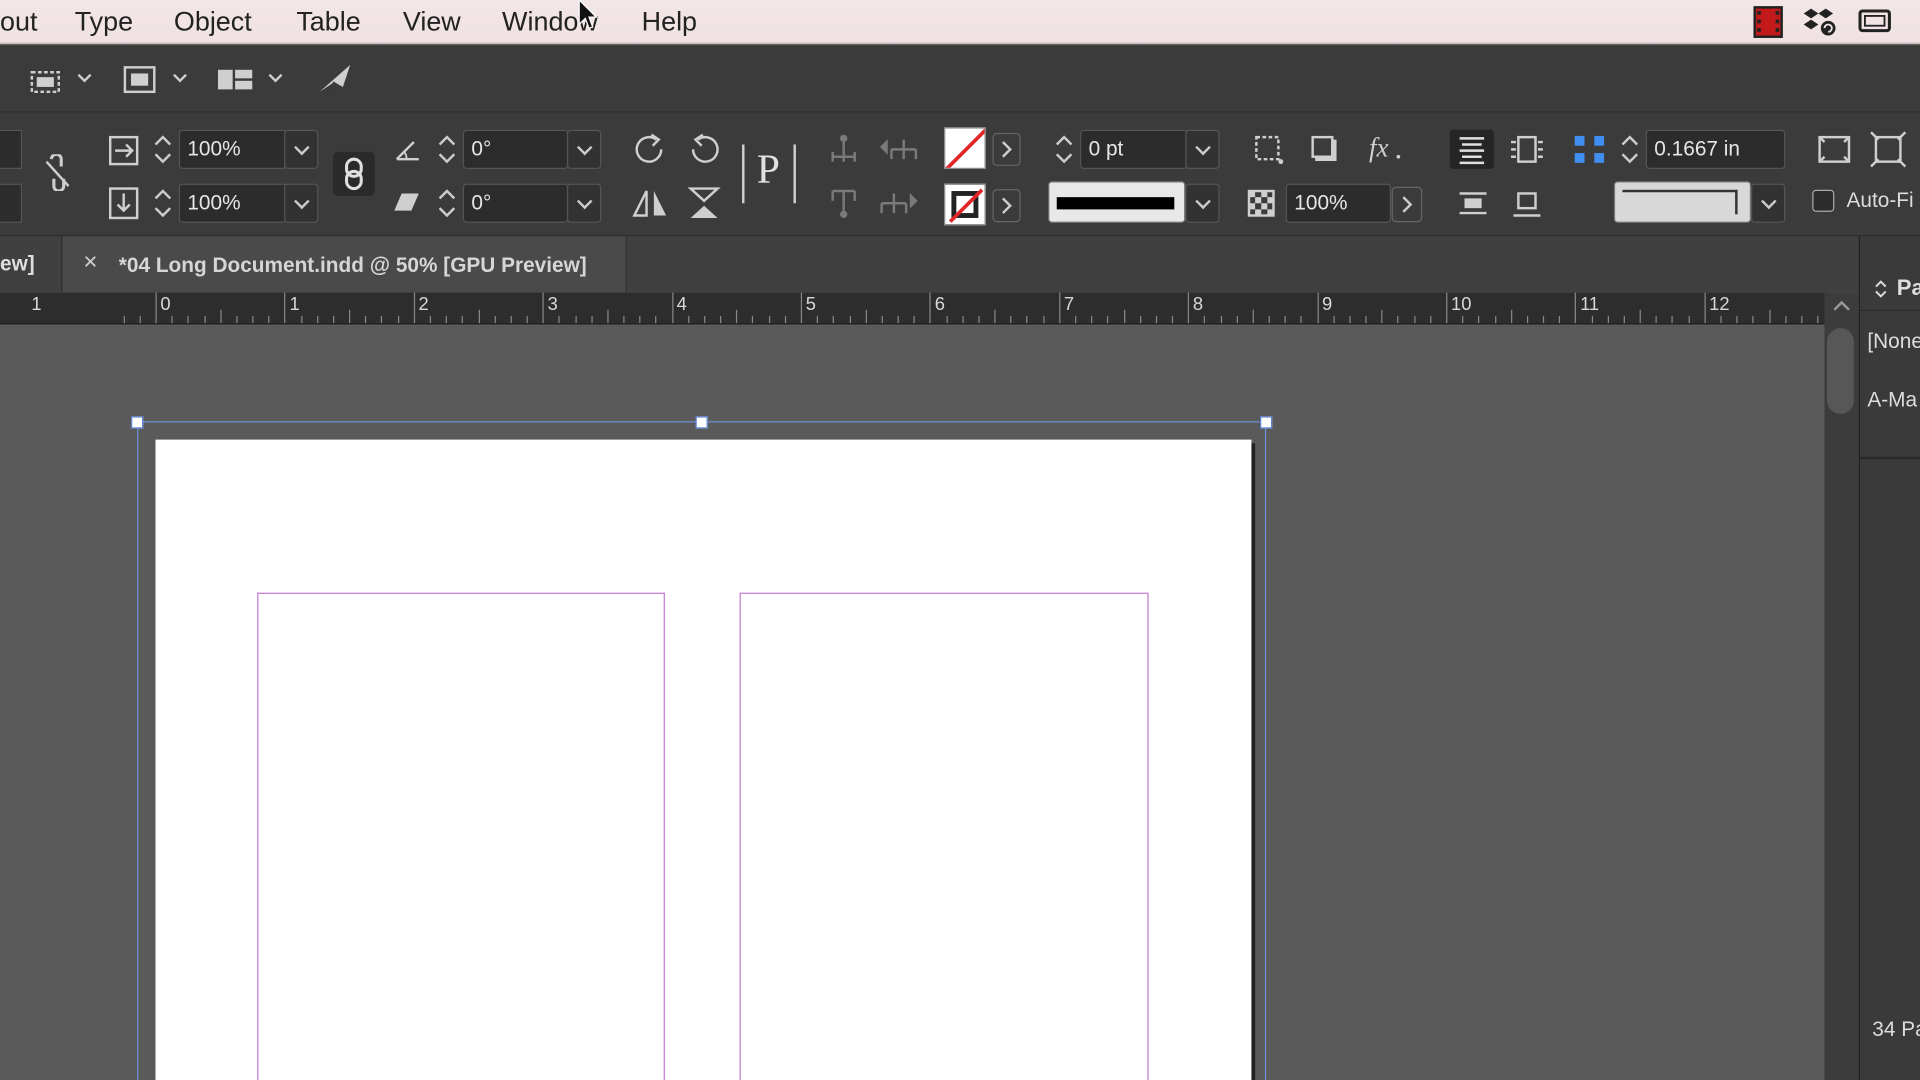 The image size is (1920, 1080). What do you see at coordinates (1266, 422) in the screenshot?
I see `selection-handle-top-right` at bounding box center [1266, 422].